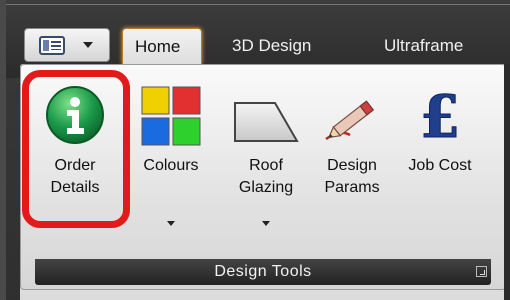  I want to click on tab-3d-design: 3D Design, so click(279, 46).